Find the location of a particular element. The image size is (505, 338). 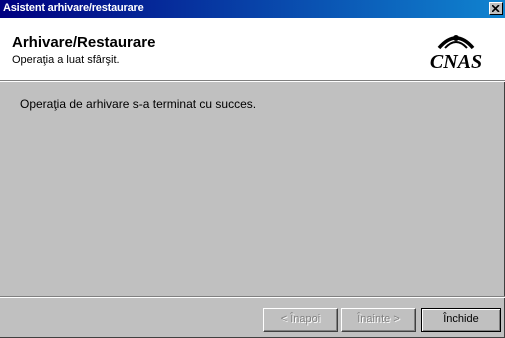

footer-divider is located at coordinates (252, 297).